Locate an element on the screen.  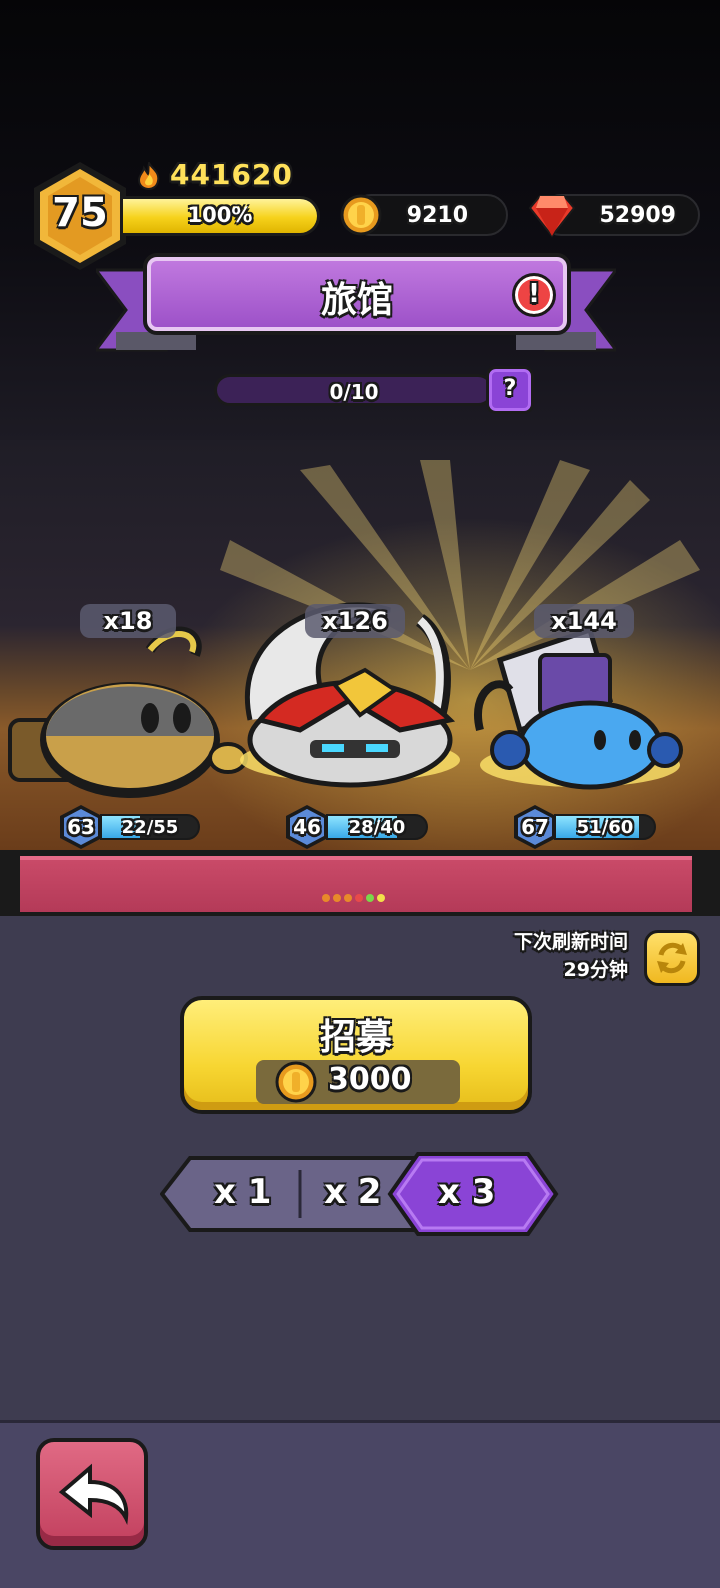
multiplier-selector: x 1 x 2 x 3 is located at coordinates (360, 1194).